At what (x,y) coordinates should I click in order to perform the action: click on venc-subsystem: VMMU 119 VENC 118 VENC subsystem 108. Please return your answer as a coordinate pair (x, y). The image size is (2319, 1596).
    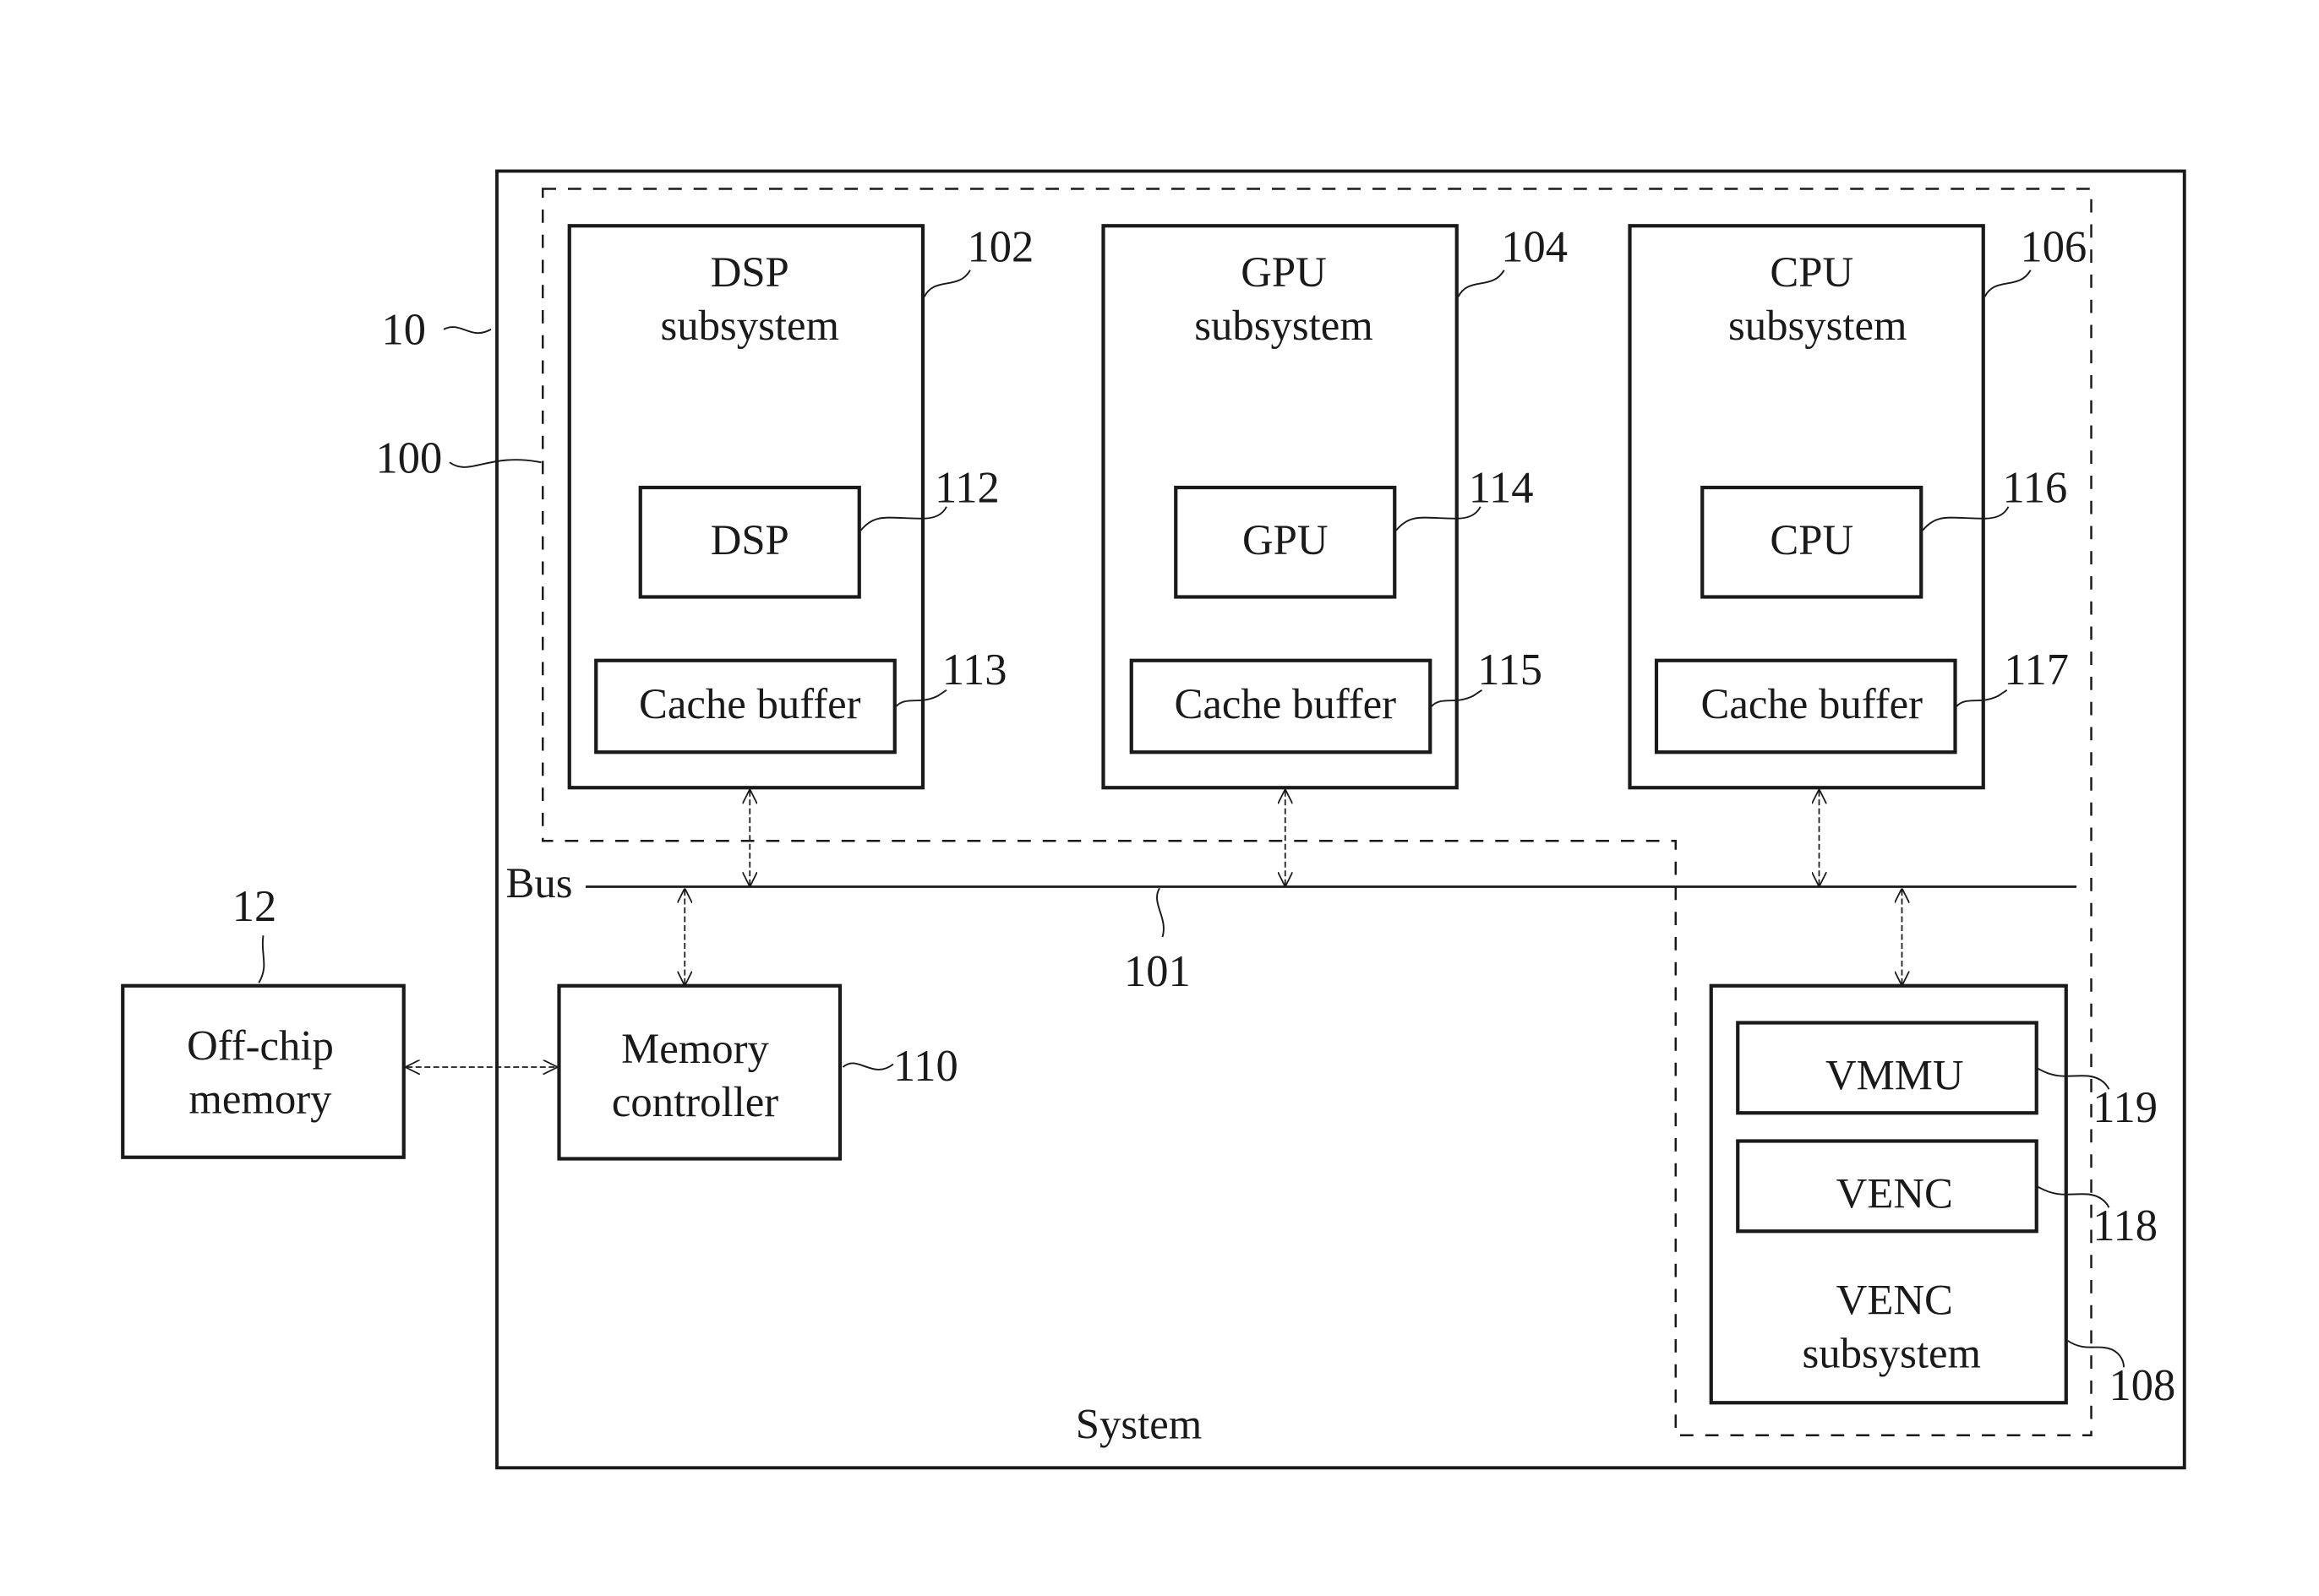
    Looking at the image, I should click on (1942, 1150).